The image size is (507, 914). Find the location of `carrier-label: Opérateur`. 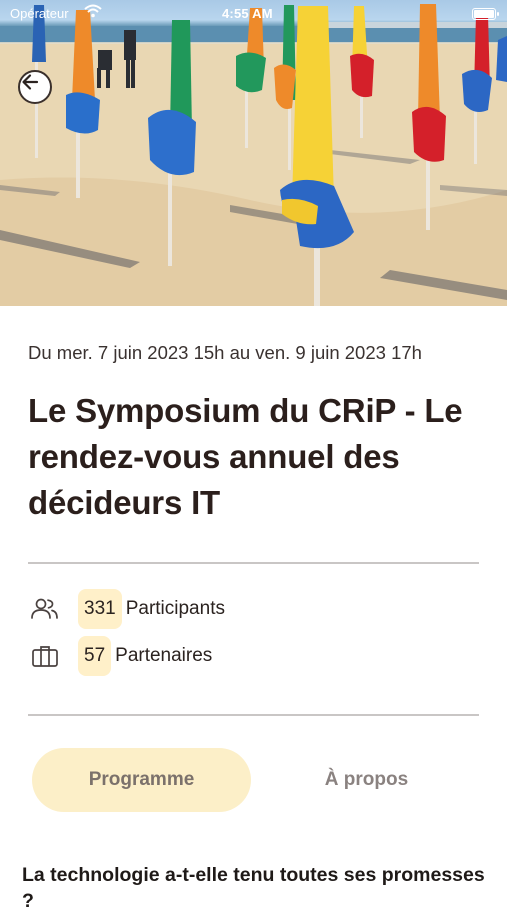

carrier-label: Opérateur is located at coordinates (39, 13).